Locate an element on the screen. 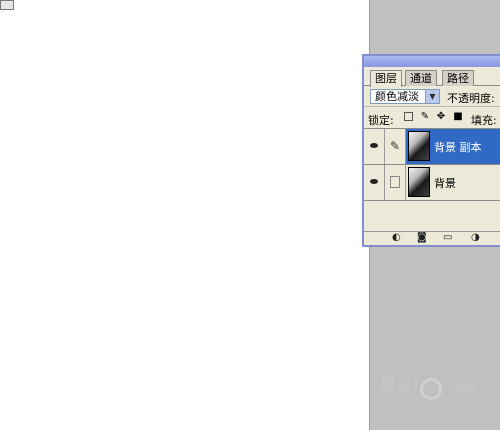 The width and height of the screenshot is (500, 430). opacity-label: 不透明度: is located at coordinates (471, 98).